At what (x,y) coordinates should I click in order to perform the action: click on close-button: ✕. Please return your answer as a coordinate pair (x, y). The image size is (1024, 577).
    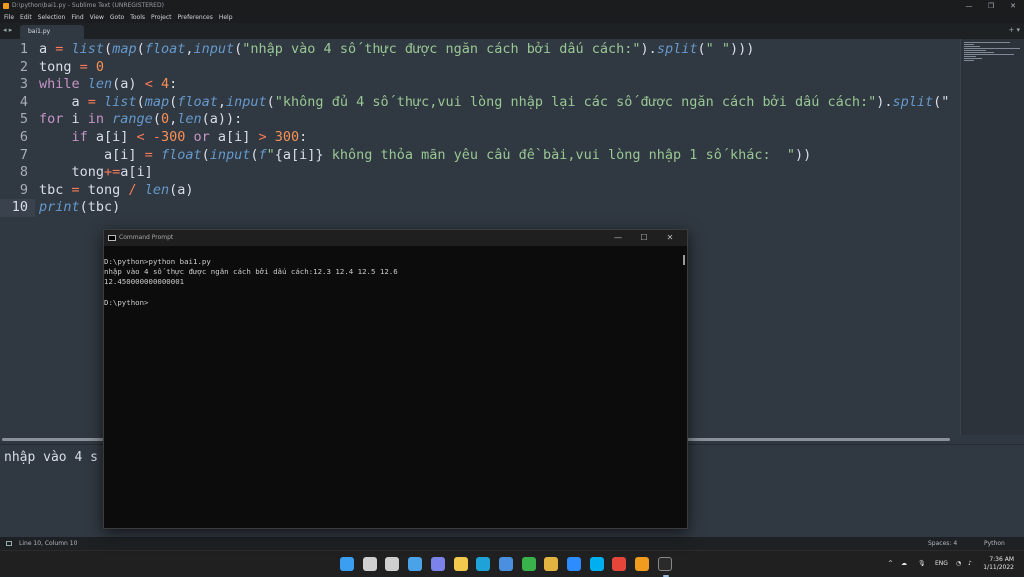
    Looking at the image, I should click on (1013, 6).